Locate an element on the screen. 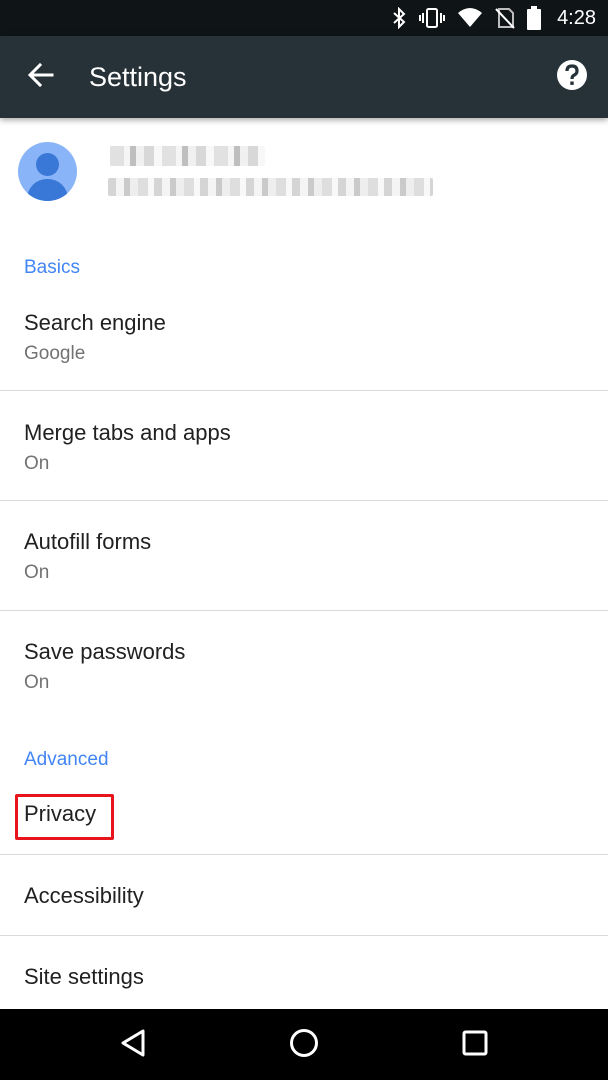 Image resolution: width=608 pixels, height=1080 pixels. system-nav-bar is located at coordinates (304, 1044).